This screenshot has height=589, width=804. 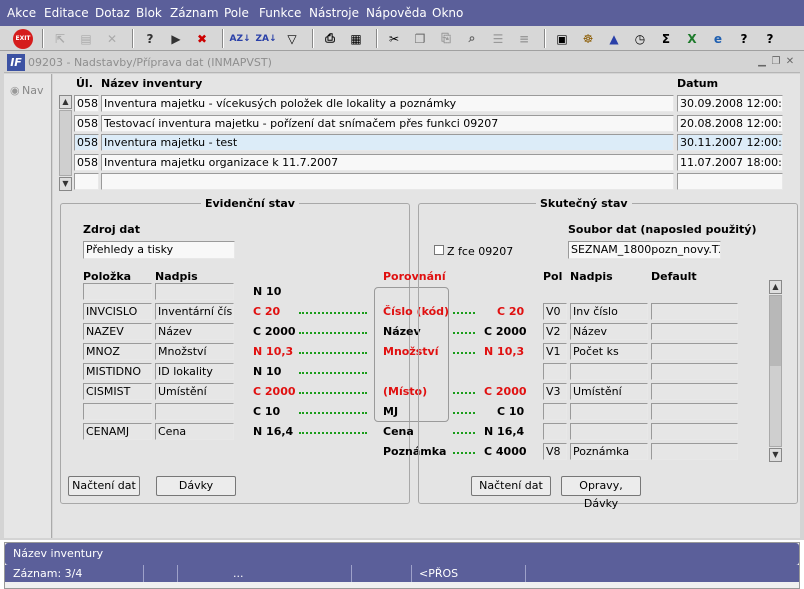 What do you see at coordinates (149, 13) in the screenshot?
I see `menu-item-3: Blok` at bounding box center [149, 13].